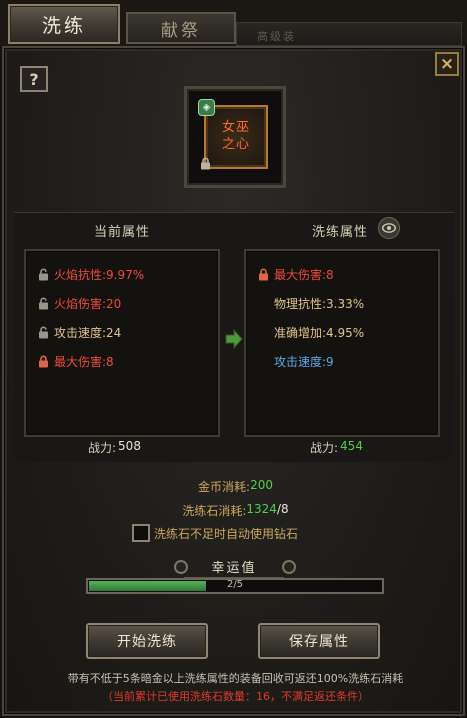 Image resolution: width=467 pixels, height=718 pixels. What do you see at coordinates (122, 232) in the screenshot?
I see `current-attributes-title: 当前属性` at bounding box center [122, 232].